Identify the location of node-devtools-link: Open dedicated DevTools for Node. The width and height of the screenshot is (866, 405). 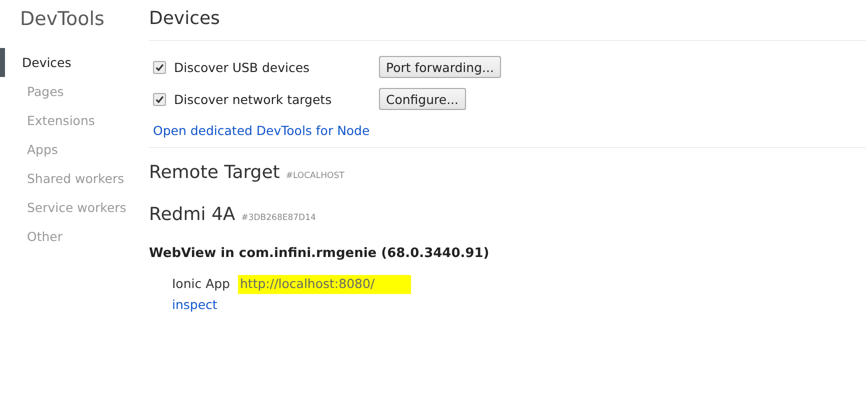
(261, 130).